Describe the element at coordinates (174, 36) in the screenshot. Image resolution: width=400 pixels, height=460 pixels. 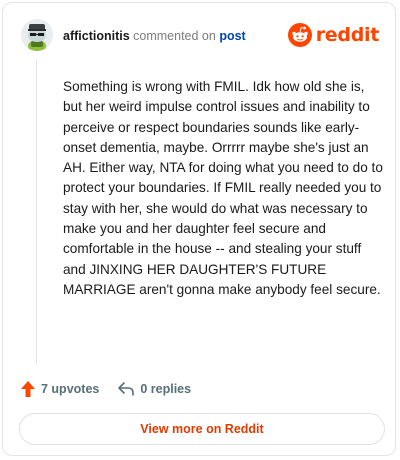
I see `commented-on-text: commented on` at that location.